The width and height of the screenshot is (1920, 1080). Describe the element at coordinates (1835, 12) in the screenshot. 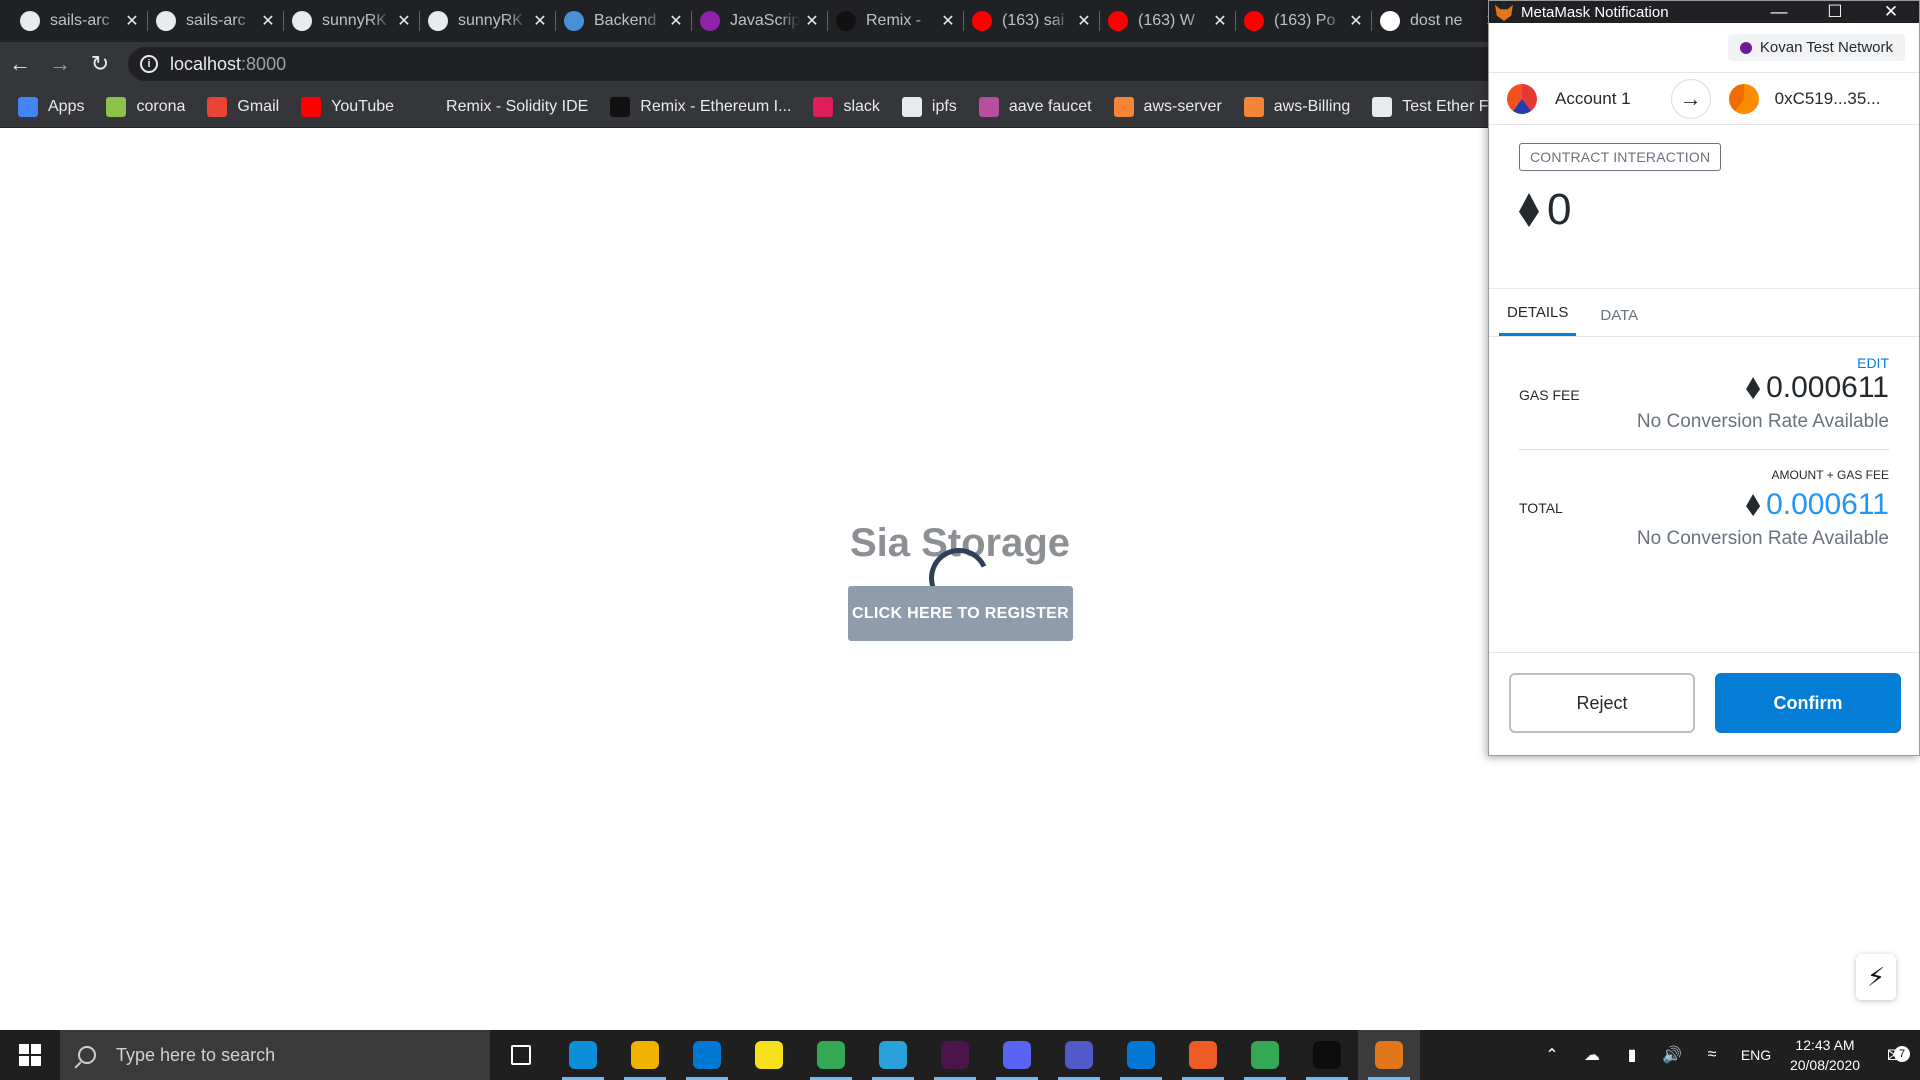

I see `maximize-icon: ☐` at that location.